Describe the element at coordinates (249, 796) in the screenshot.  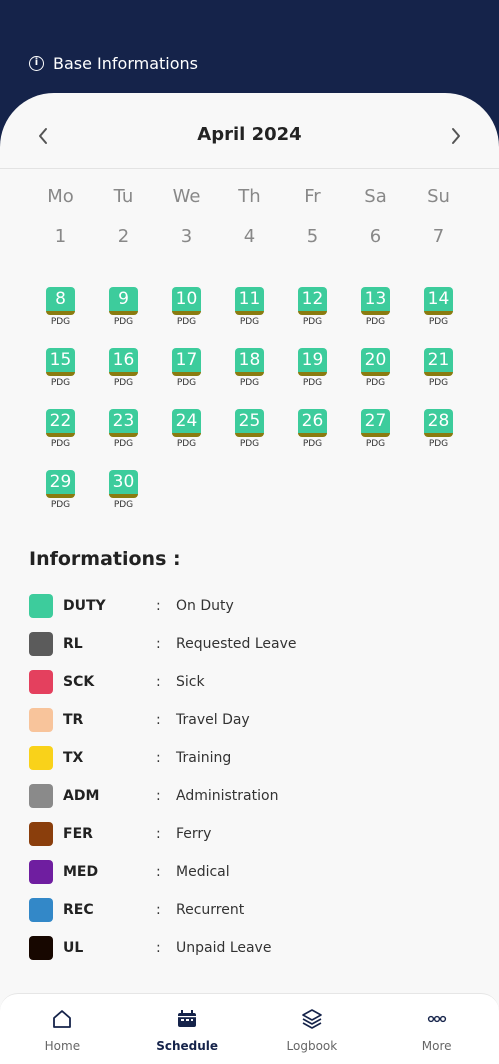
I see `legend-item: ADM: Administration` at that location.